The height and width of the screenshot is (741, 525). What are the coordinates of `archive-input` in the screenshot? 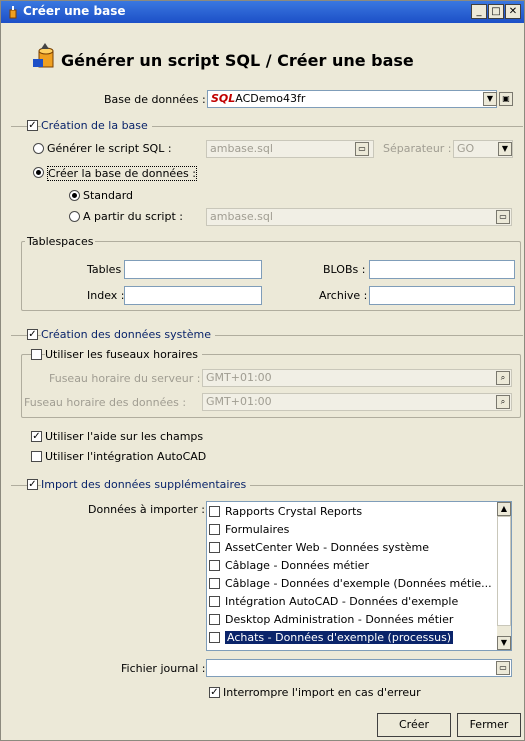 It's located at (442, 295).